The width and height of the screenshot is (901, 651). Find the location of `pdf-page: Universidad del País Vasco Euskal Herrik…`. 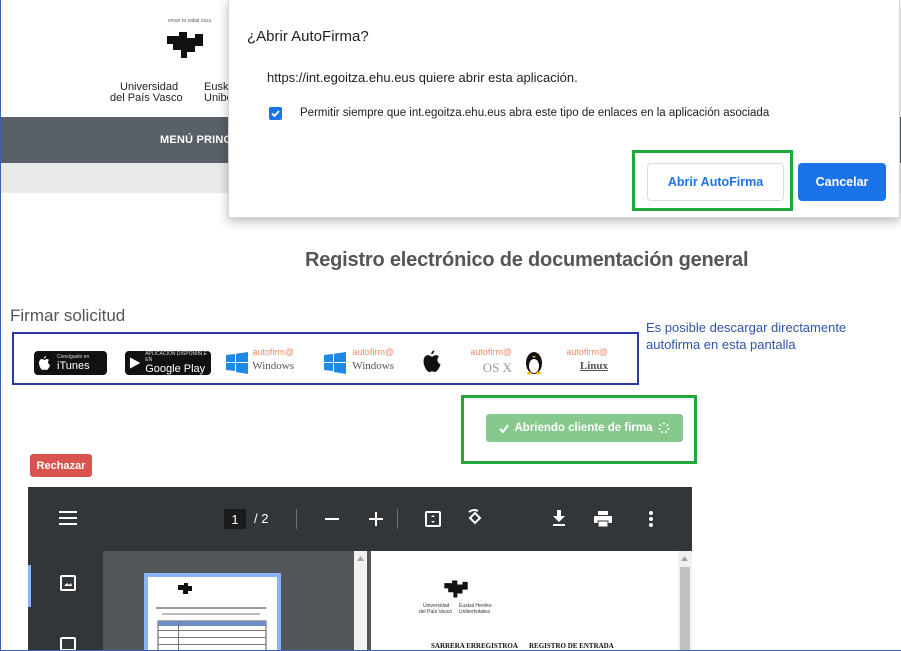

pdf-page: Universidad del País Vasco Euskal Herrik… is located at coordinates (524, 601).